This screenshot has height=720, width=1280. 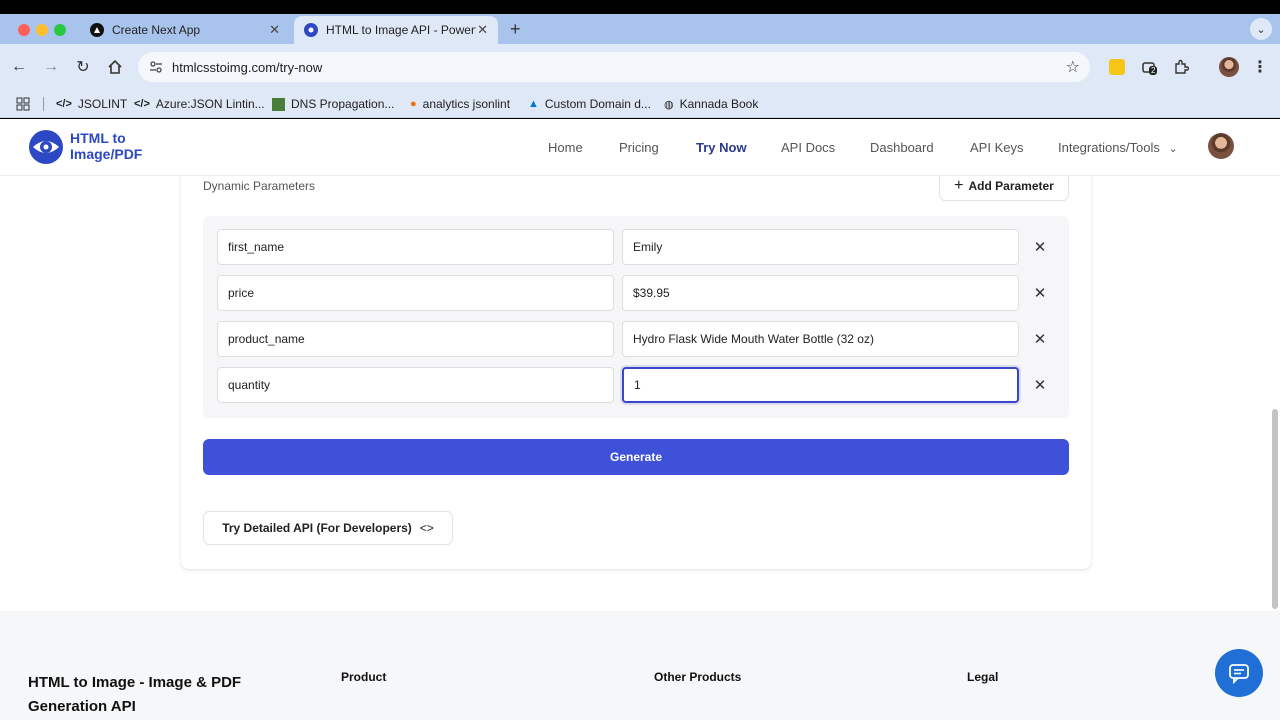 What do you see at coordinates (1260, 67) in the screenshot?
I see `kebab-menu-icon: ⋮` at bounding box center [1260, 67].